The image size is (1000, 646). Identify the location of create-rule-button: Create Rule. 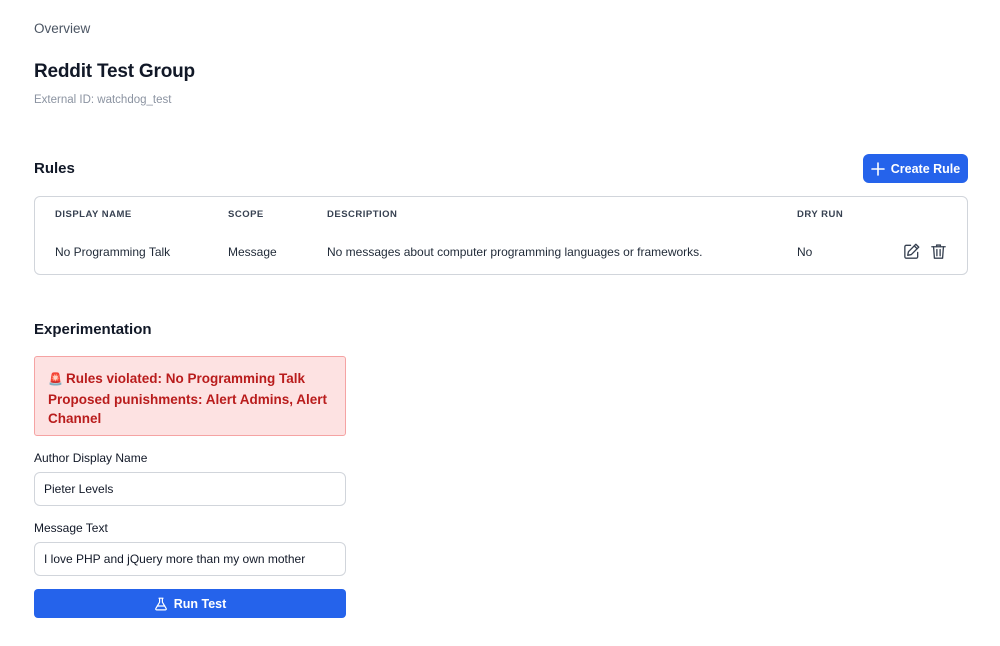
(915, 168).